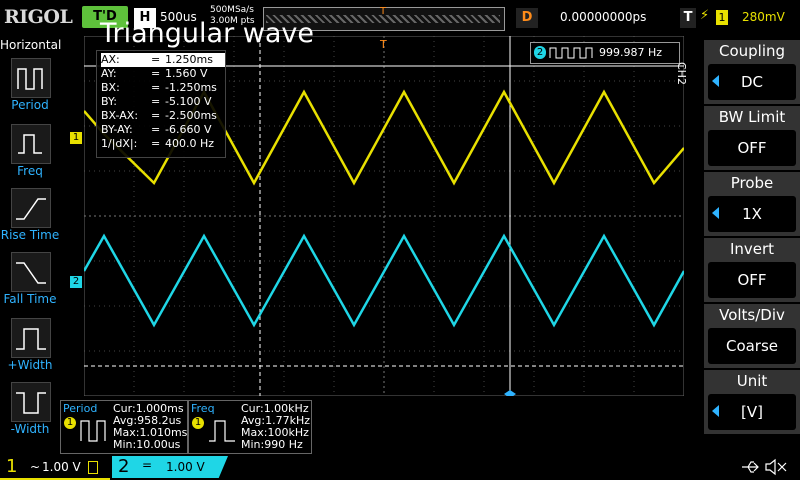 This screenshot has height=480, width=800. I want to click on cursor-row-inv-dx: 1/|dX|: = 400.0 Hz, so click(158, 143).